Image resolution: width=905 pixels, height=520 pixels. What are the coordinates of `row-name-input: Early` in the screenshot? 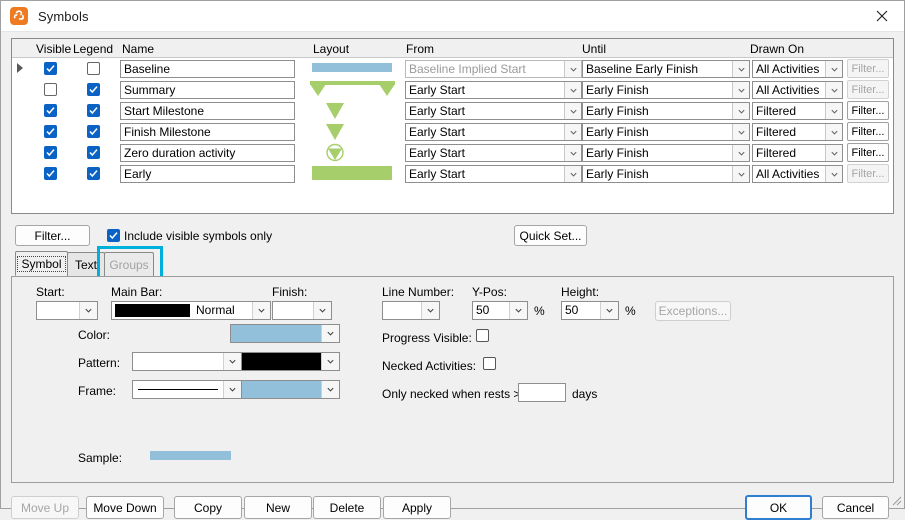 It's located at (207, 174).